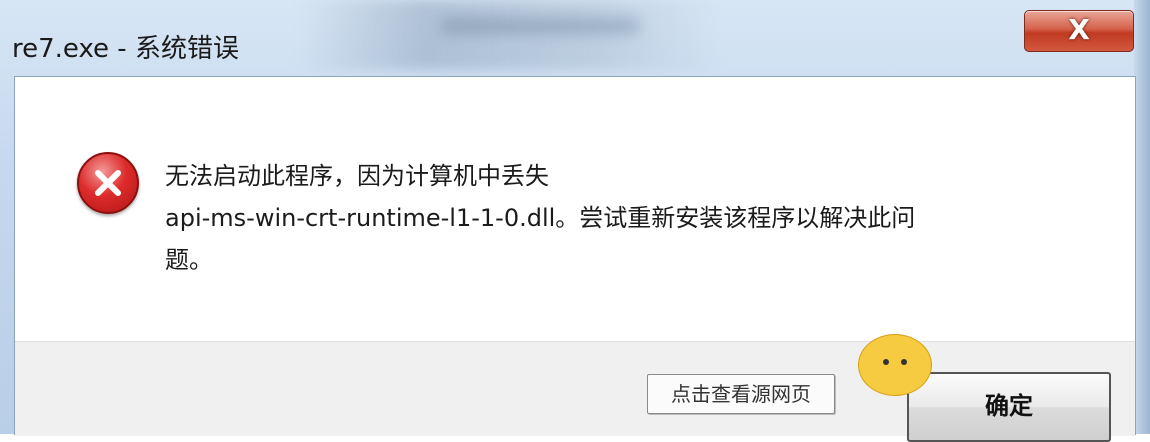 The width and height of the screenshot is (1150, 442). I want to click on chick-icon, so click(895, 365).